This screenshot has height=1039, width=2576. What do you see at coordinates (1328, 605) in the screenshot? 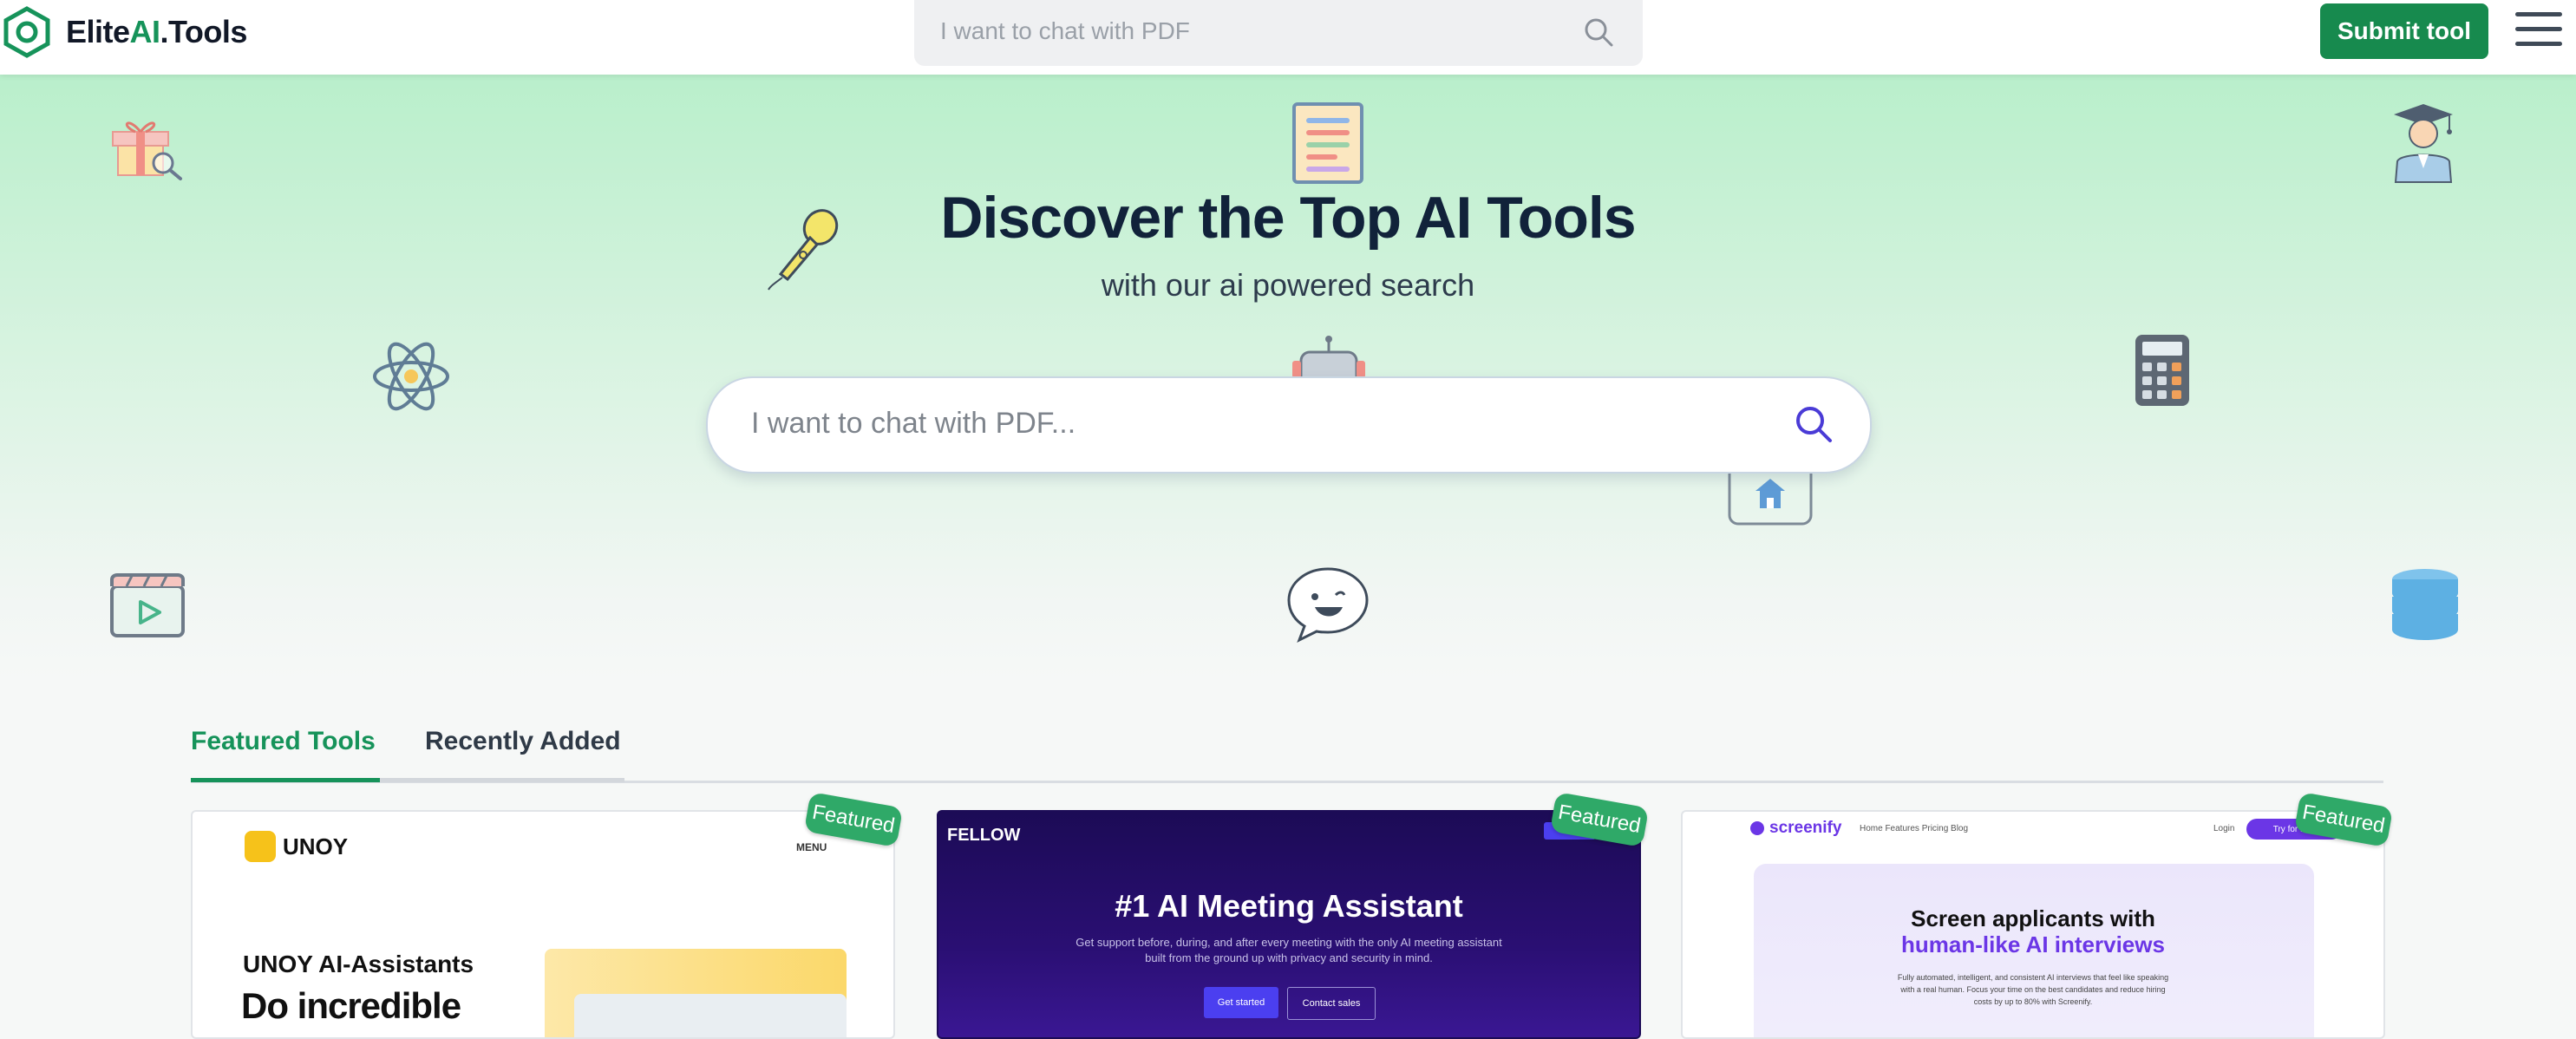
I see `chat-bubble-smile-icon` at bounding box center [1328, 605].